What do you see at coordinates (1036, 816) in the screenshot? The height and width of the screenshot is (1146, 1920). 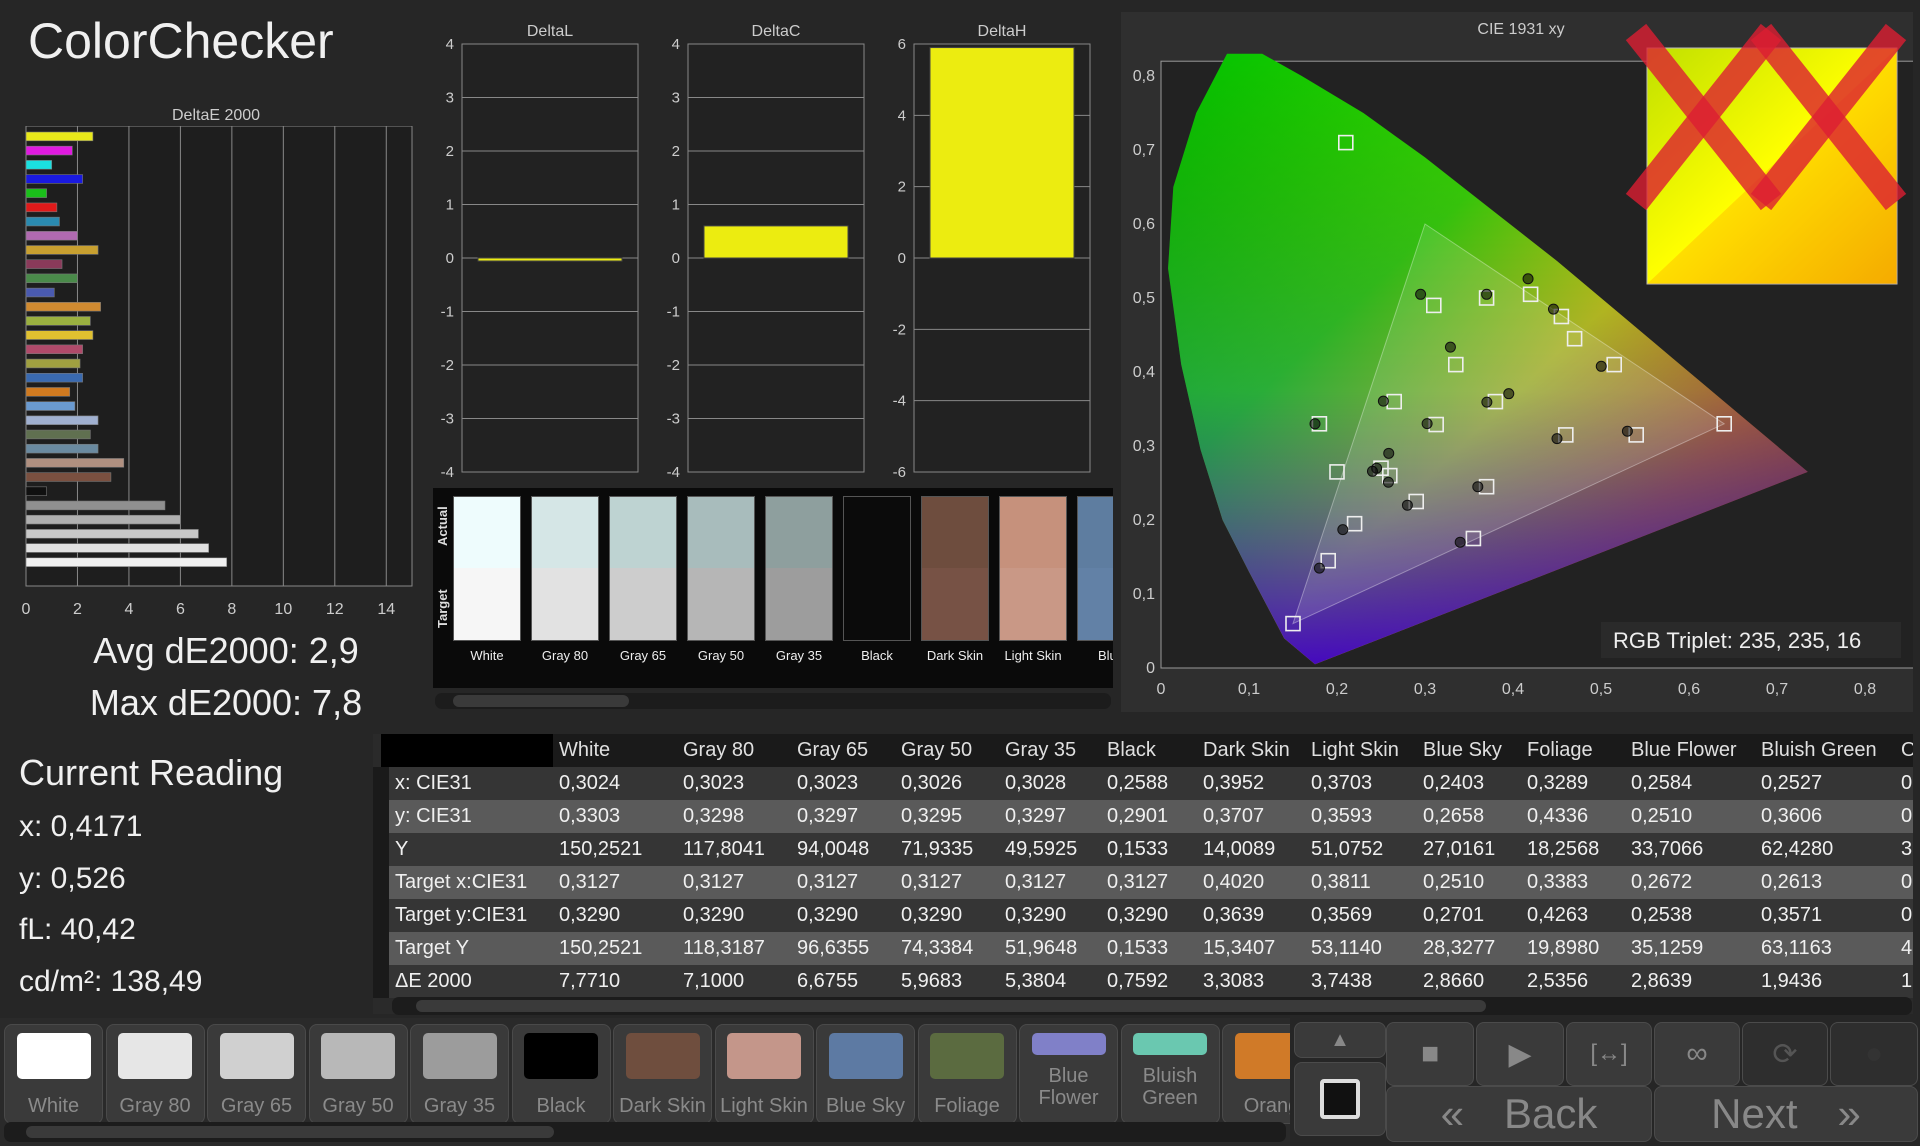 I see `table-cell: 0,3297` at bounding box center [1036, 816].